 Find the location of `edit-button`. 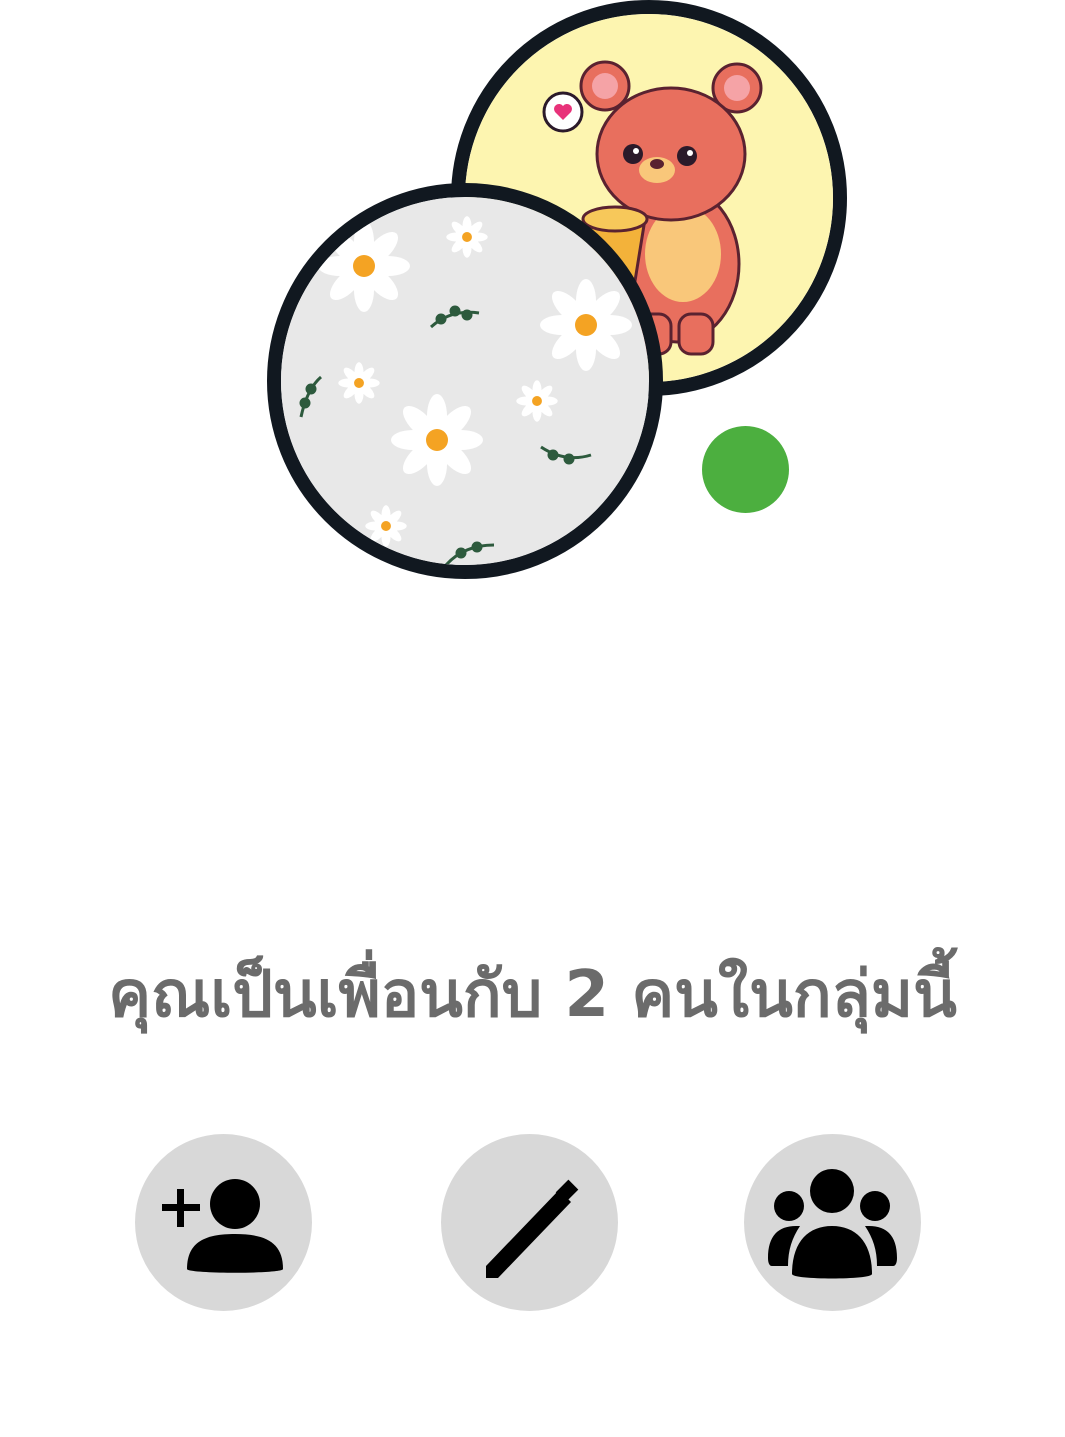

edit-button is located at coordinates (529, 1222).